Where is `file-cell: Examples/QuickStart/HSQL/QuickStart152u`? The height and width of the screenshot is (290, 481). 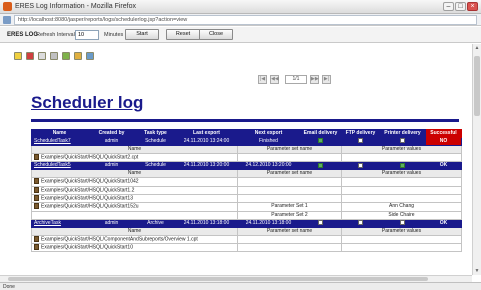
file-cell: Examples/QuickStart/HSQL/QuickStart152u is located at coordinates (134, 207).